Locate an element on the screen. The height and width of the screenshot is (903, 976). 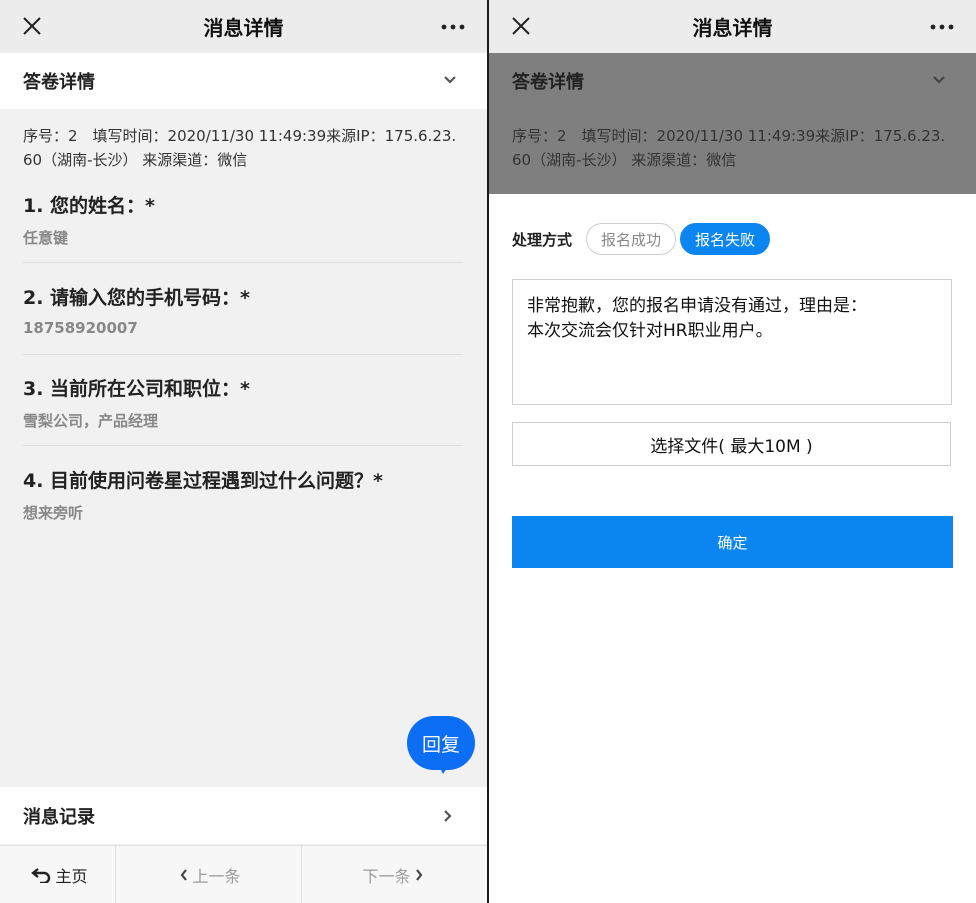
question-title: 3. 当前所在公司和职位：* is located at coordinates (136, 389).